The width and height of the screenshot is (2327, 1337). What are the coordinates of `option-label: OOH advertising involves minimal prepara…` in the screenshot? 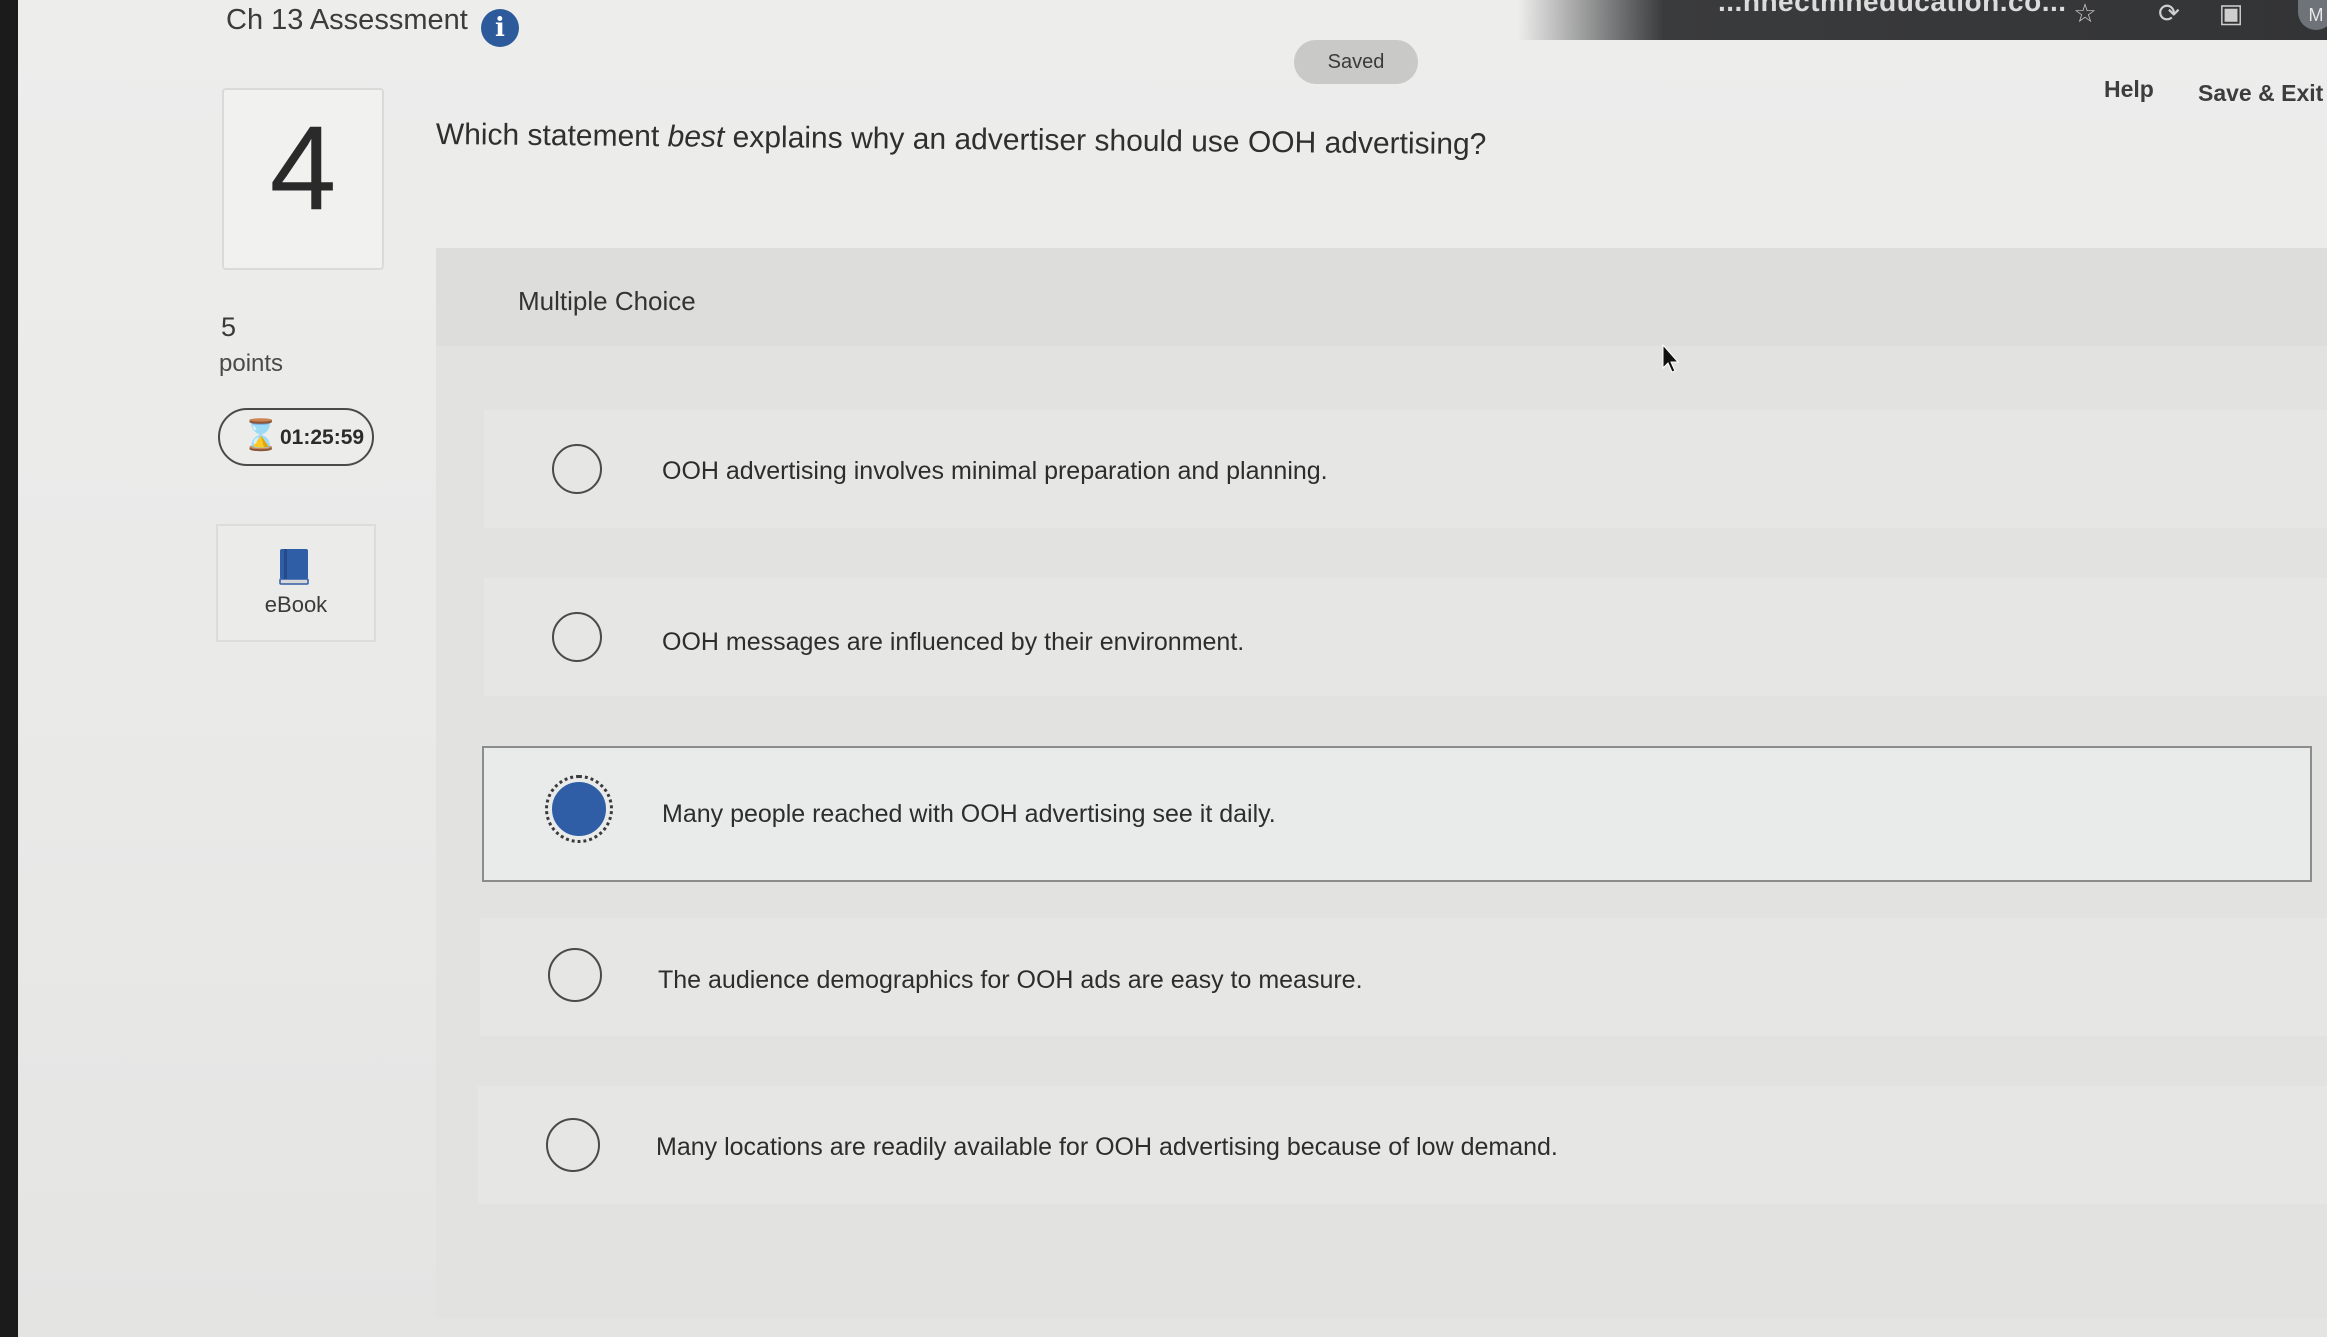 It's located at (995, 471).